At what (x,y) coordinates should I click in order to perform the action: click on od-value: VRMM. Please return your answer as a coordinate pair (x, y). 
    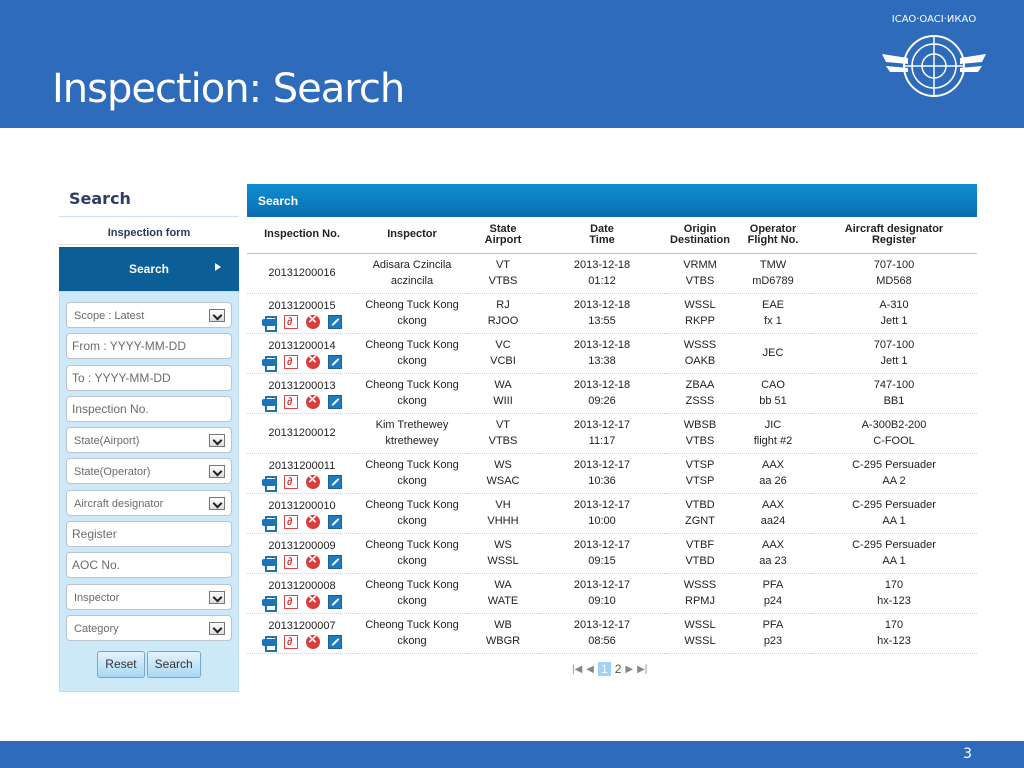
    Looking at the image, I should click on (700, 265).